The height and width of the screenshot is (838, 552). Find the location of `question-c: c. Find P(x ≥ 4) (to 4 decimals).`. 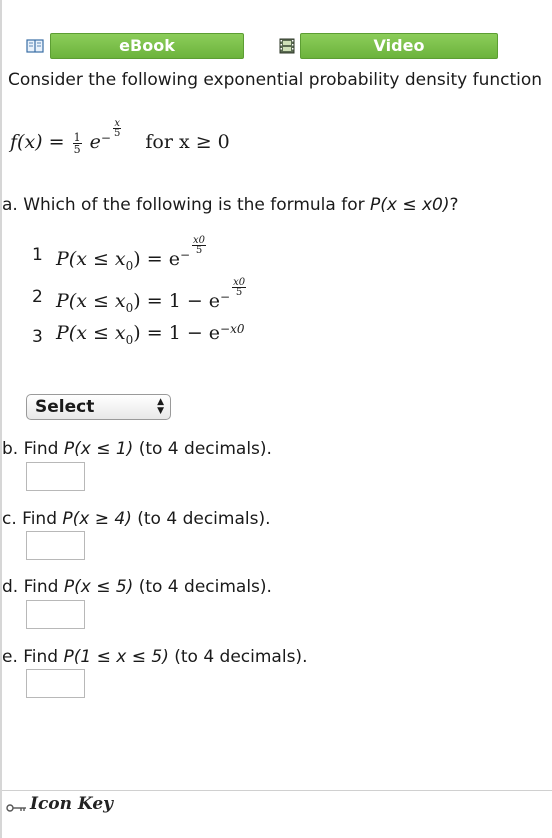

question-c: c. Find P(x ≥ 4) (to 4 decimals). is located at coordinates (136, 519).